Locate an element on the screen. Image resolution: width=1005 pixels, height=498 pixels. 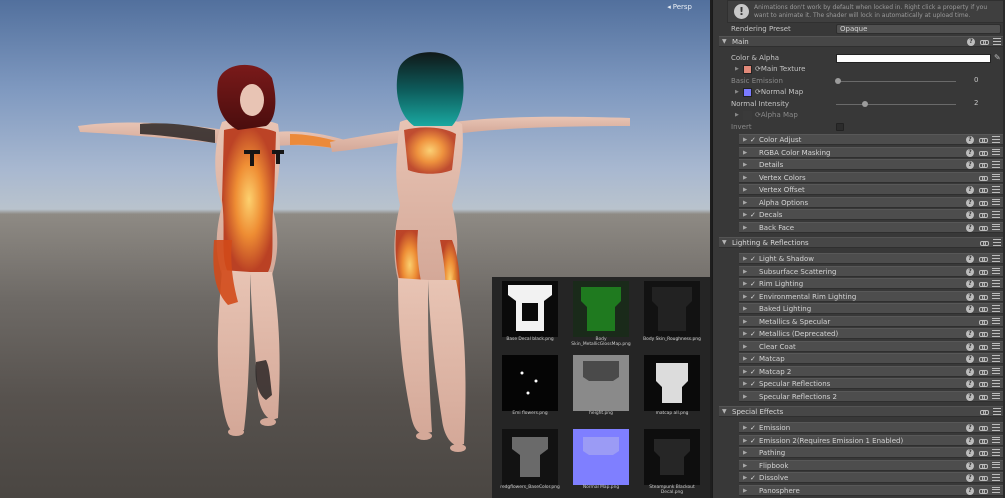
normal-intensity-slider is located at coordinates (896, 104).